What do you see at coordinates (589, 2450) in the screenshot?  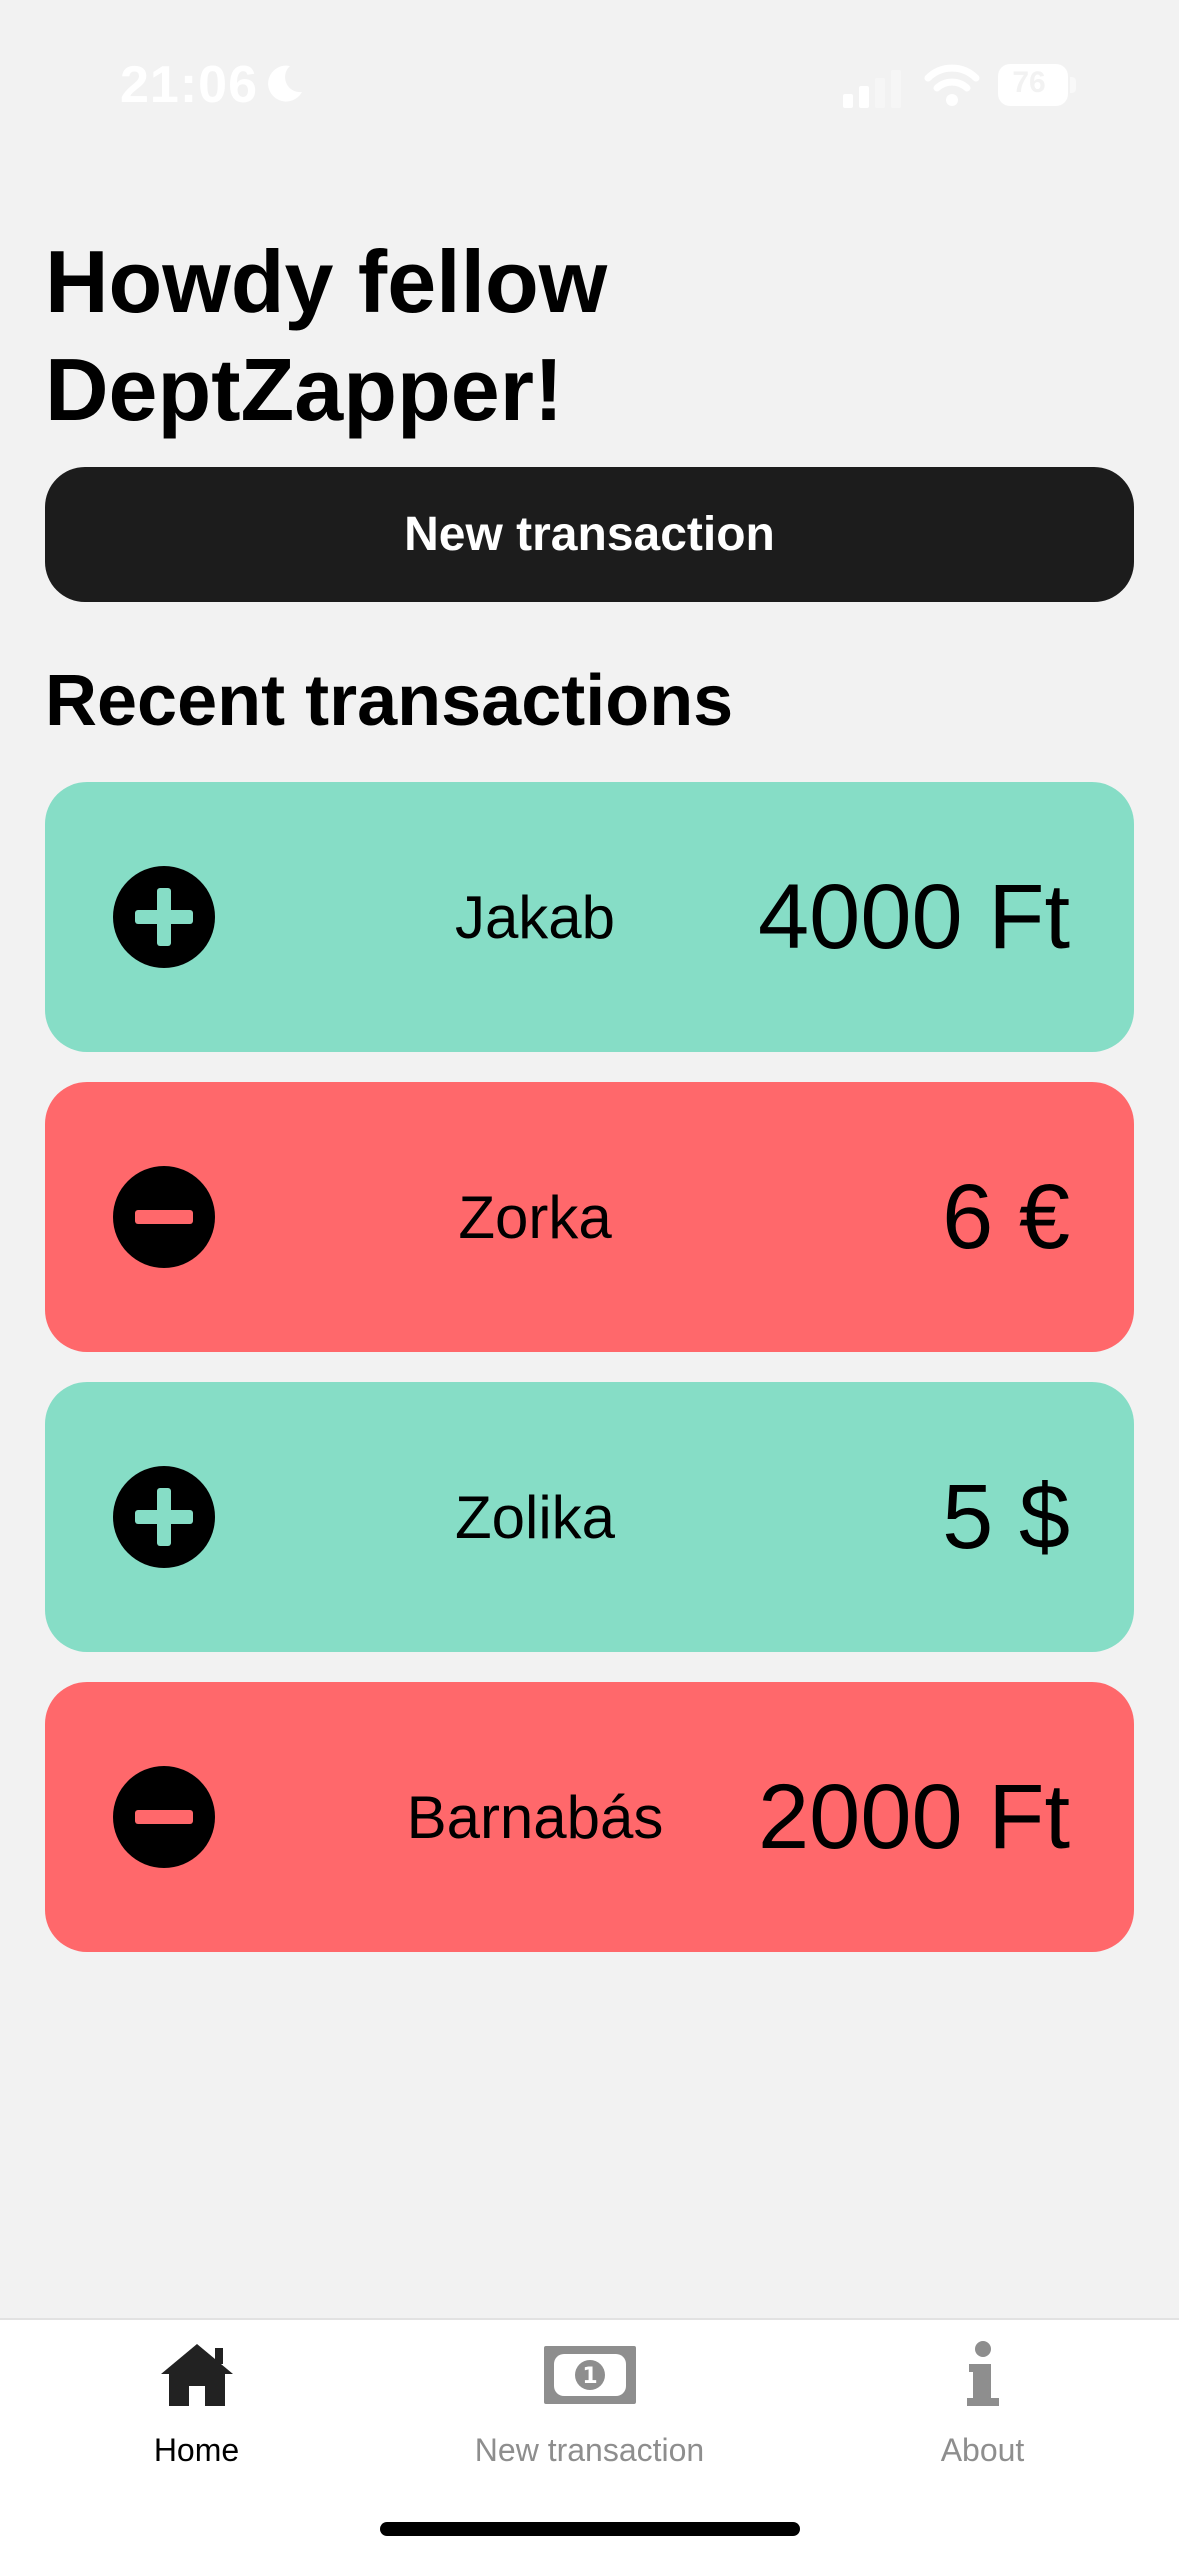 I see `tab-label: New transaction` at bounding box center [589, 2450].